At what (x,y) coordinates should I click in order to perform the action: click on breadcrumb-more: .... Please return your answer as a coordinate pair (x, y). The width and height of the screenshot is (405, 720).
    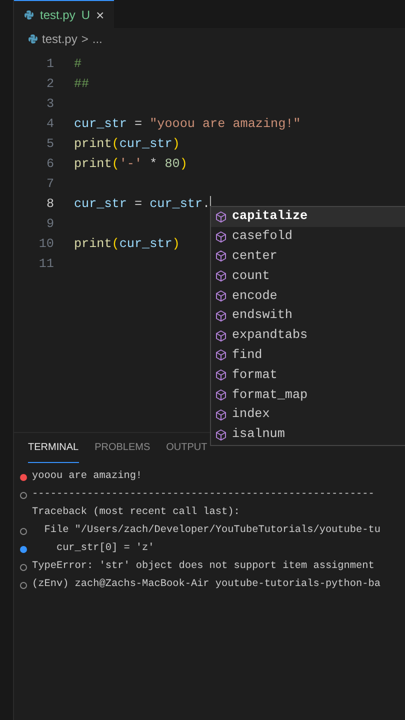
    Looking at the image, I should click on (97, 39).